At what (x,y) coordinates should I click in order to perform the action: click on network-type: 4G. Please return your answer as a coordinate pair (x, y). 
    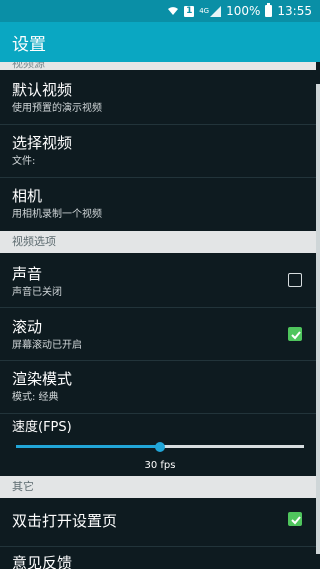
    Looking at the image, I should click on (204, 11).